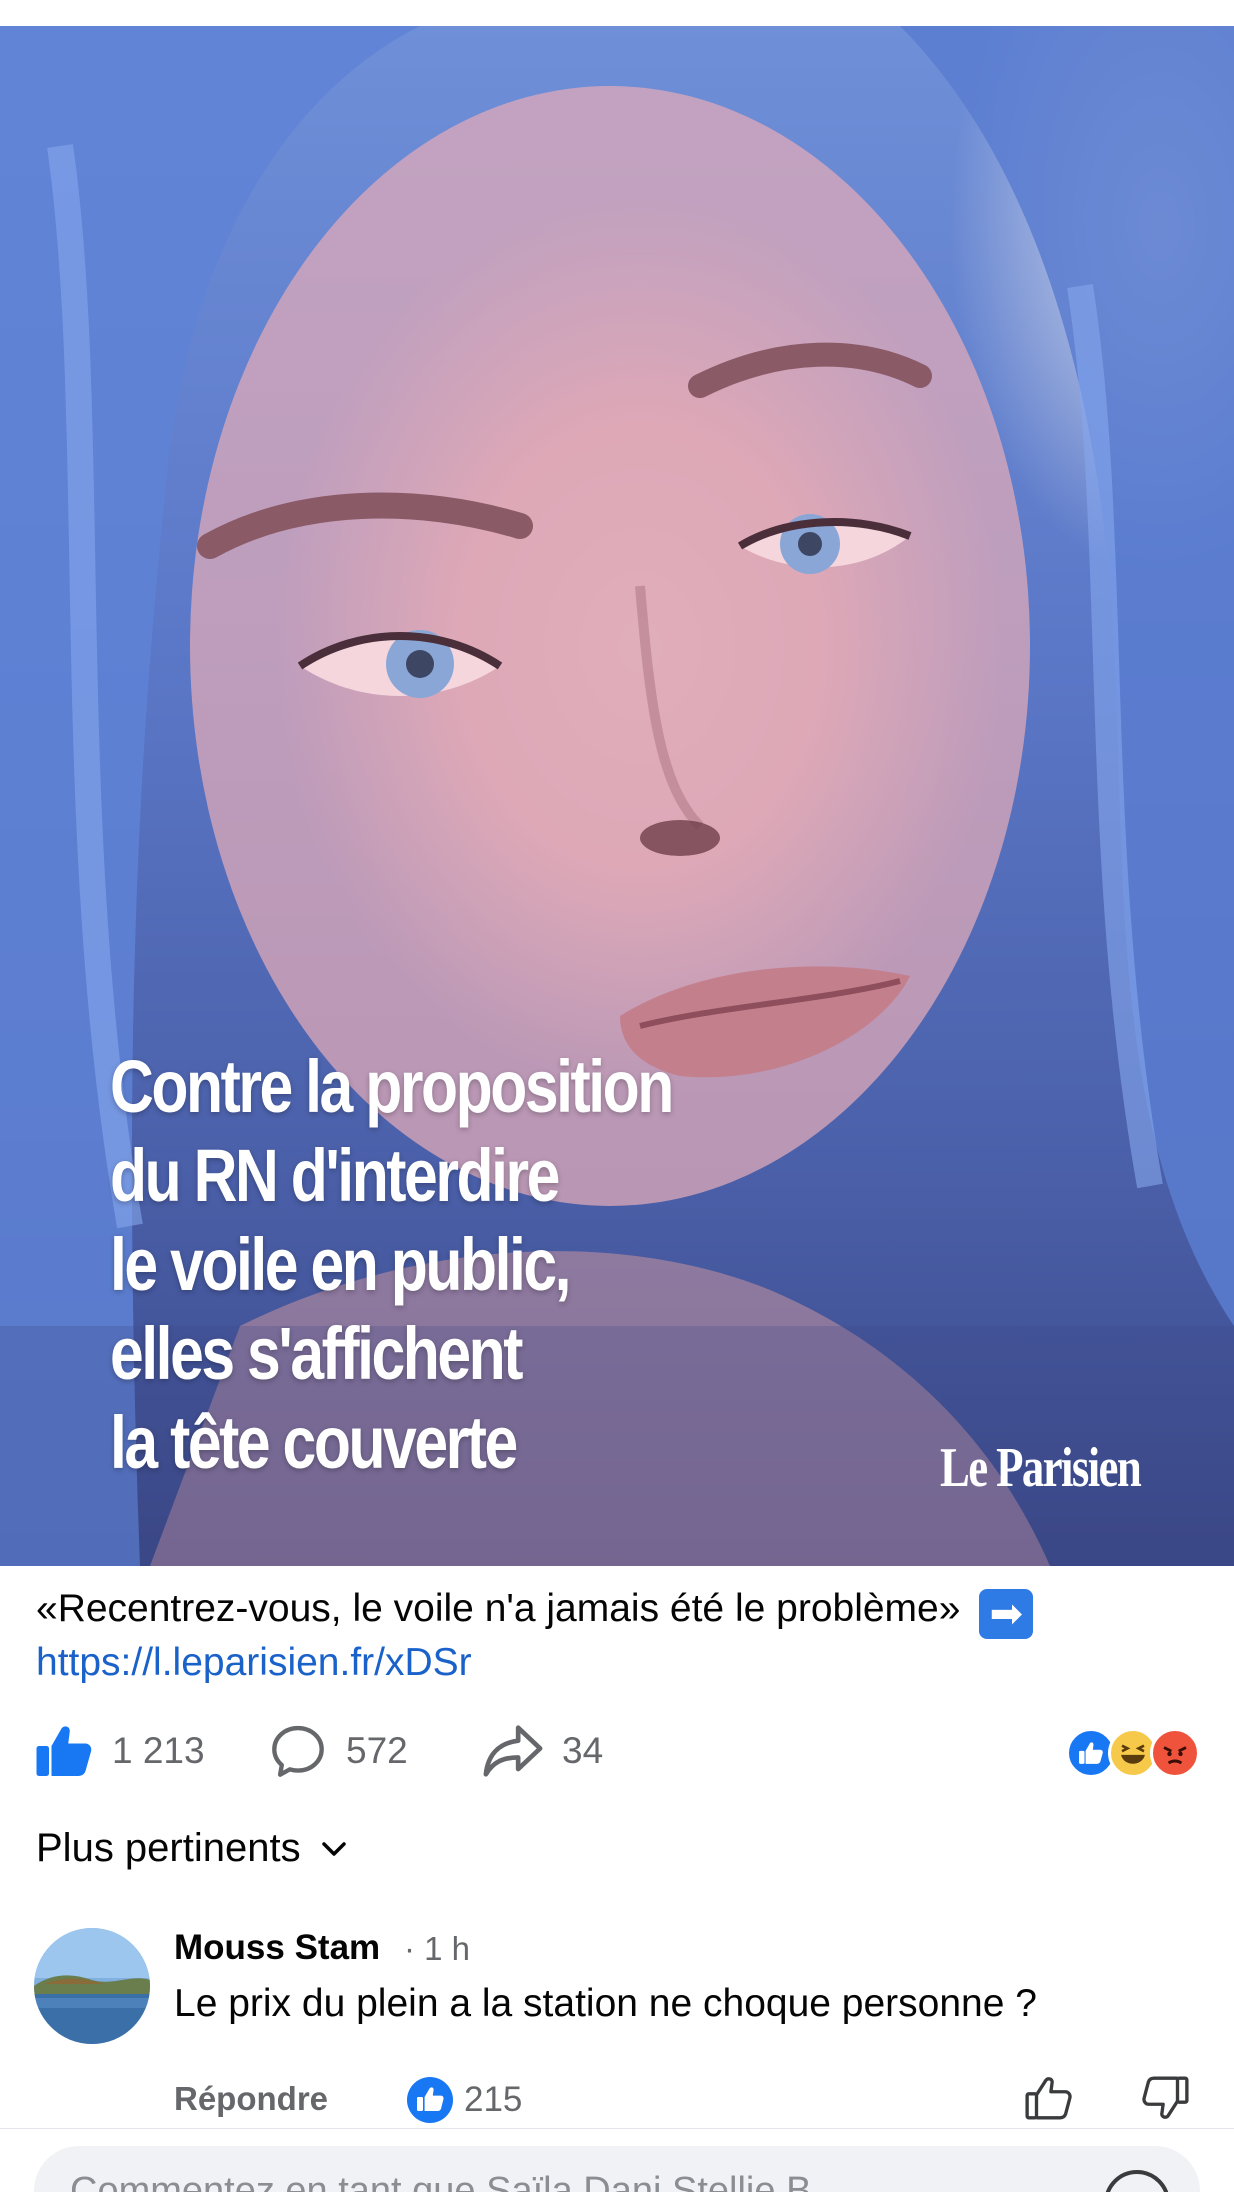  I want to click on overlay-line: la tête couverte, so click(314, 1442).